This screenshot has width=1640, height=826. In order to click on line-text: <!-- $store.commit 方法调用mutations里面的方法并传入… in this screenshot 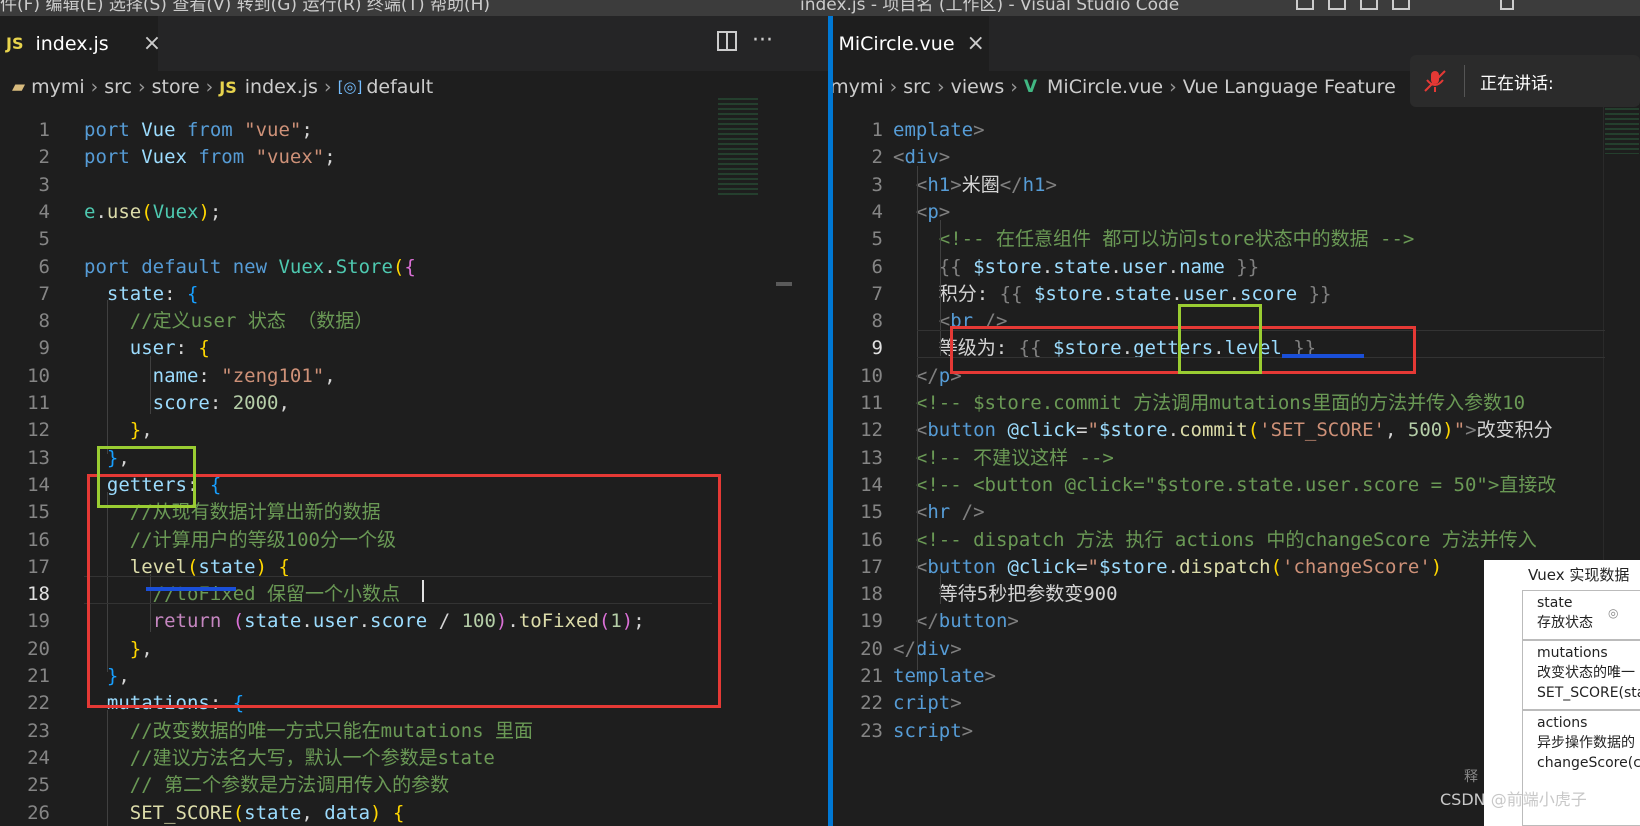, I will do `click(1209, 403)`.